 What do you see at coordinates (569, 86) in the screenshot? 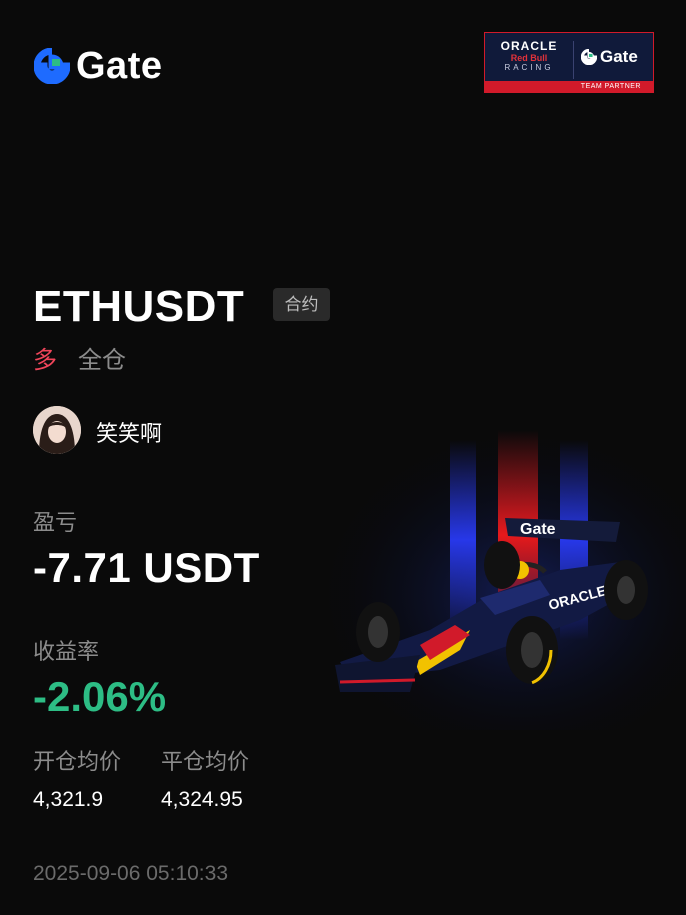
I see `partner-bar: TEAM PARTNER` at bounding box center [569, 86].